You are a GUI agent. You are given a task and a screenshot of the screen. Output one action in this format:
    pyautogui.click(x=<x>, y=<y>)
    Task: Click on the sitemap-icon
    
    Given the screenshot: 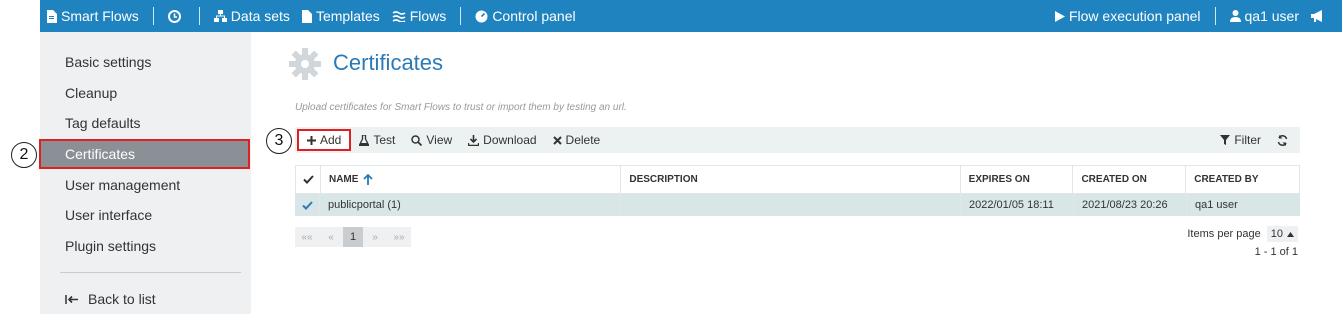 What is the action you would take?
    pyautogui.click(x=220, y=16)
    